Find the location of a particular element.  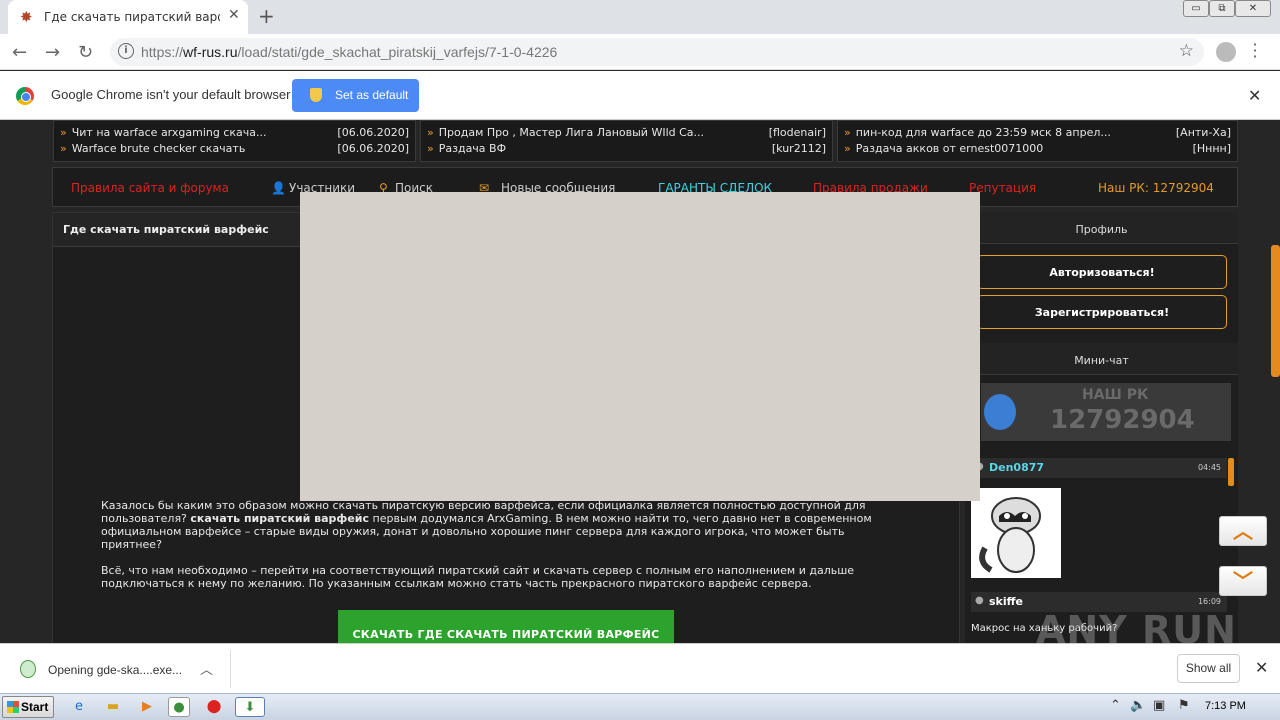

list-item: » Раздача акков от ernest0071000 [Нннн] is located at coordinates (1037, 150).